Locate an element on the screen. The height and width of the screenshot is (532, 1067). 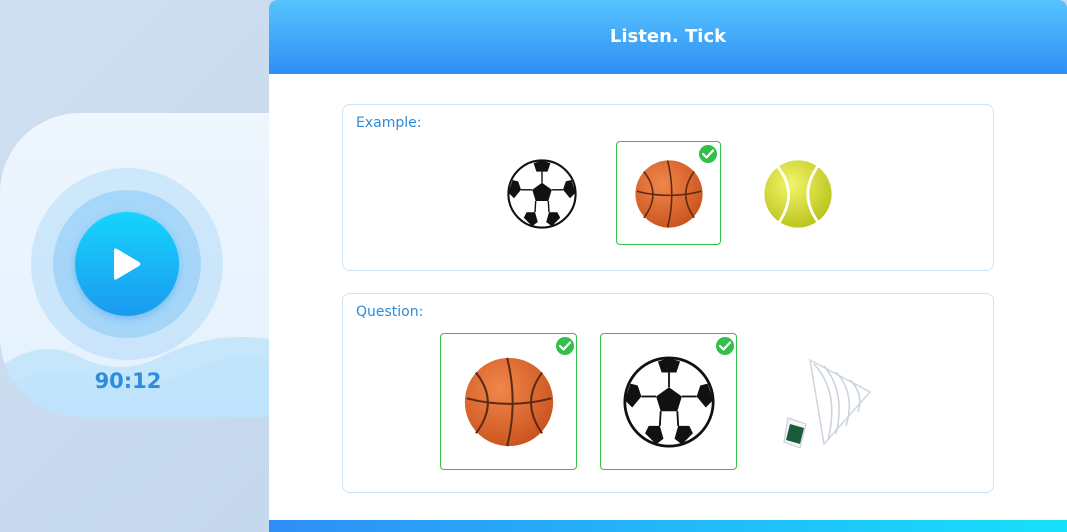
card-title: Listen. Tick is located at coordinates (668, 37).